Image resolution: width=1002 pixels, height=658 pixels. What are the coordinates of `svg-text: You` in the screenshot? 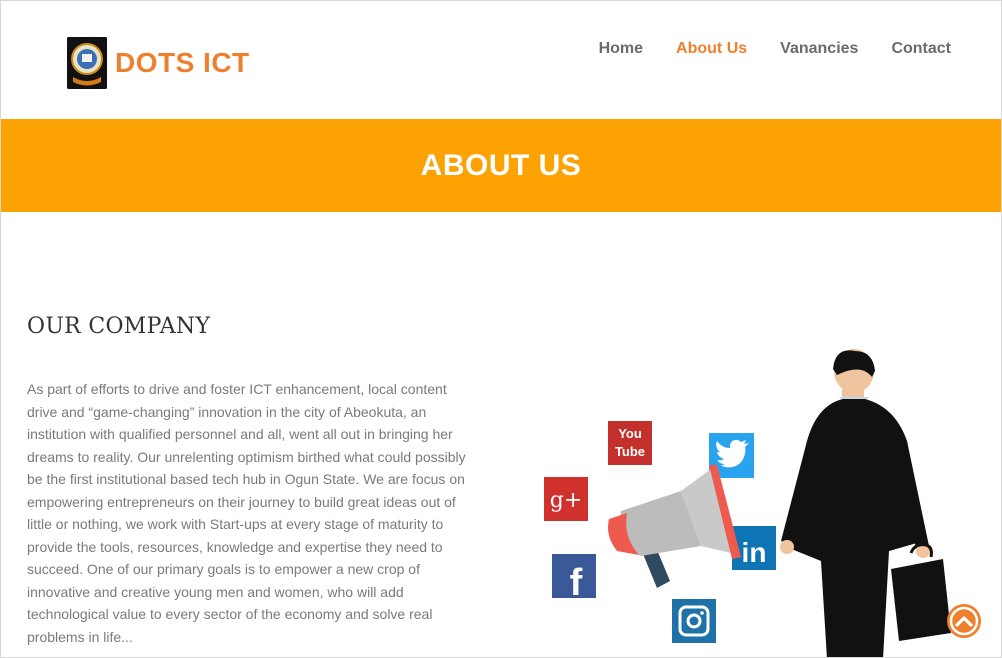 It's located at (630, 433).